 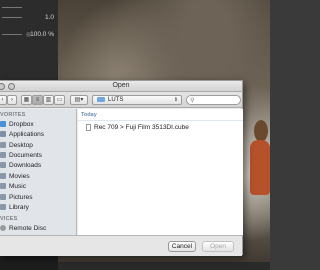 I want to click on icon-view-button: ▦, so click(x=26, y=100).